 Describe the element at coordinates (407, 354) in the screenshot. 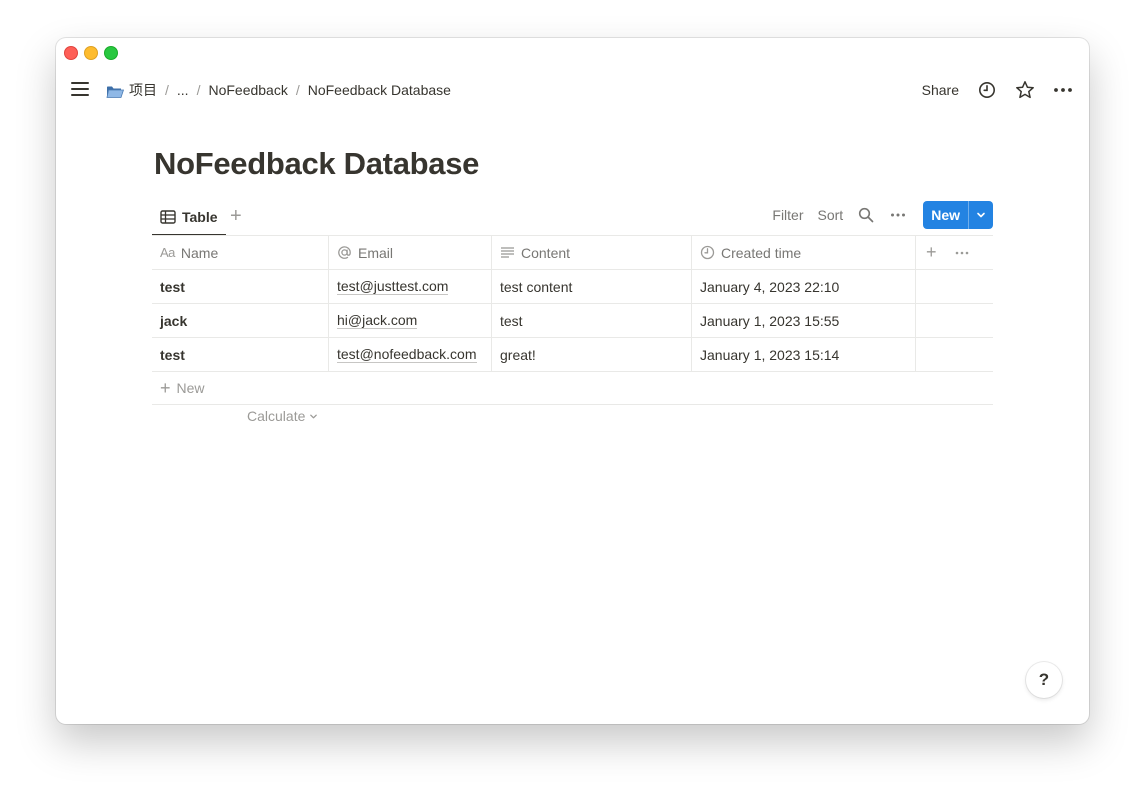

I see `email-link: test@nofeedback.com` at that location.